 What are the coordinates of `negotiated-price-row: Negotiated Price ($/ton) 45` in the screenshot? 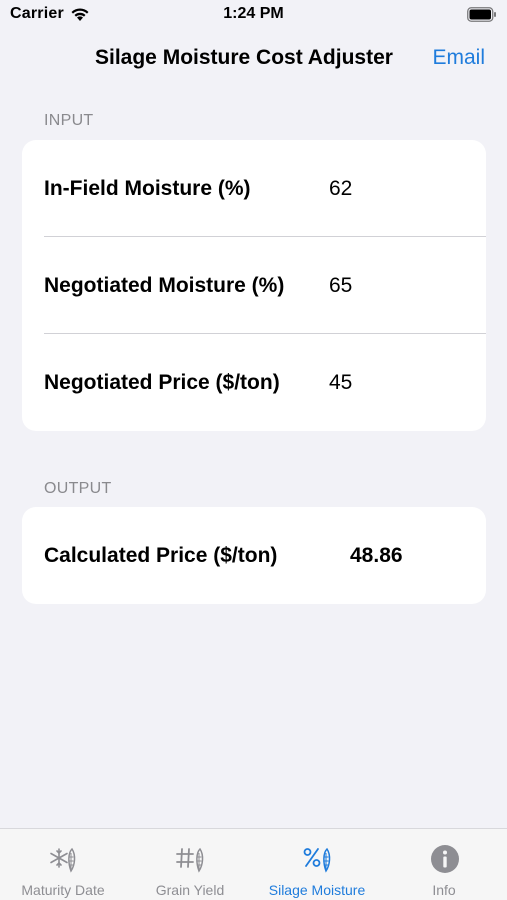 It's located at (254, 382).